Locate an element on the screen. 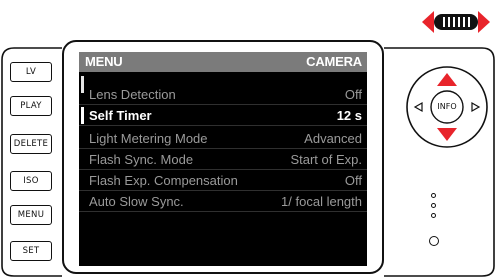 Image resolution: width=497 pixels, height=280 pixels. menu-item-value: 1/ focal length is located at coordinates (321, 201).